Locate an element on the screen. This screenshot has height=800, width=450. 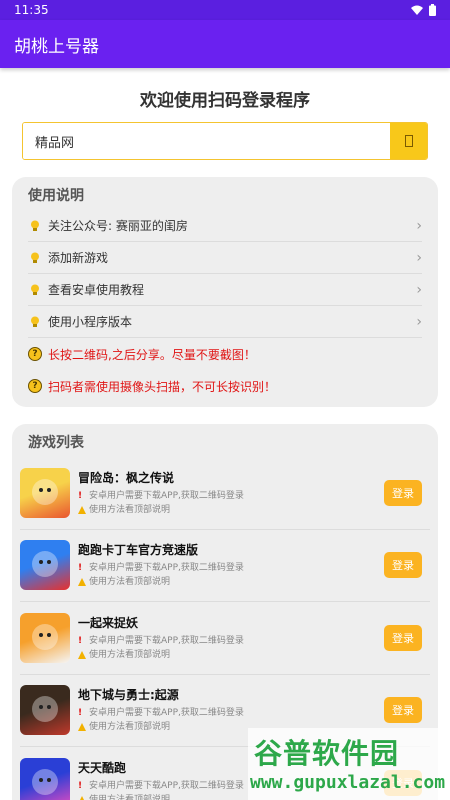
search-bar is located at coordinates (225, 141).